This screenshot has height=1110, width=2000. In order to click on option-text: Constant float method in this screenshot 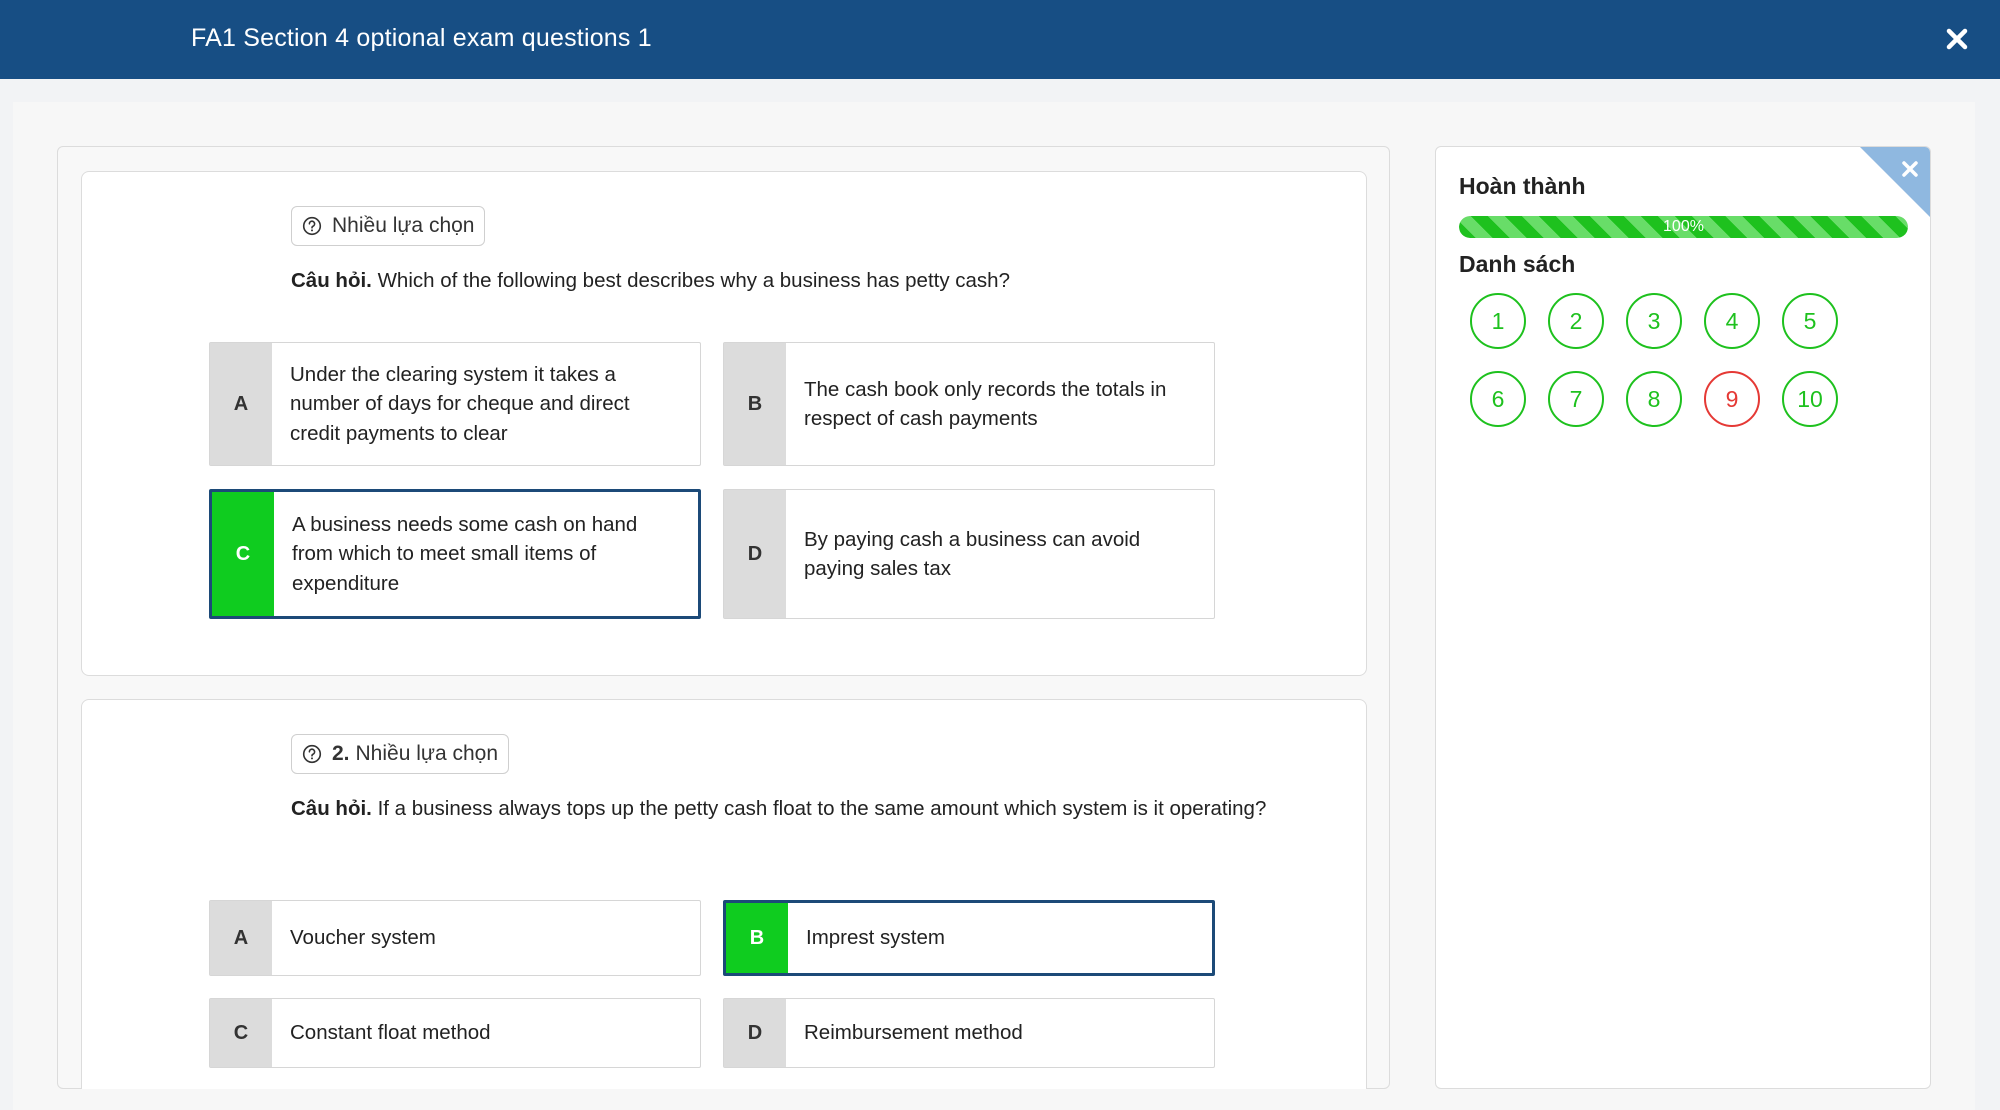, I will do `click(390, 1033)`.